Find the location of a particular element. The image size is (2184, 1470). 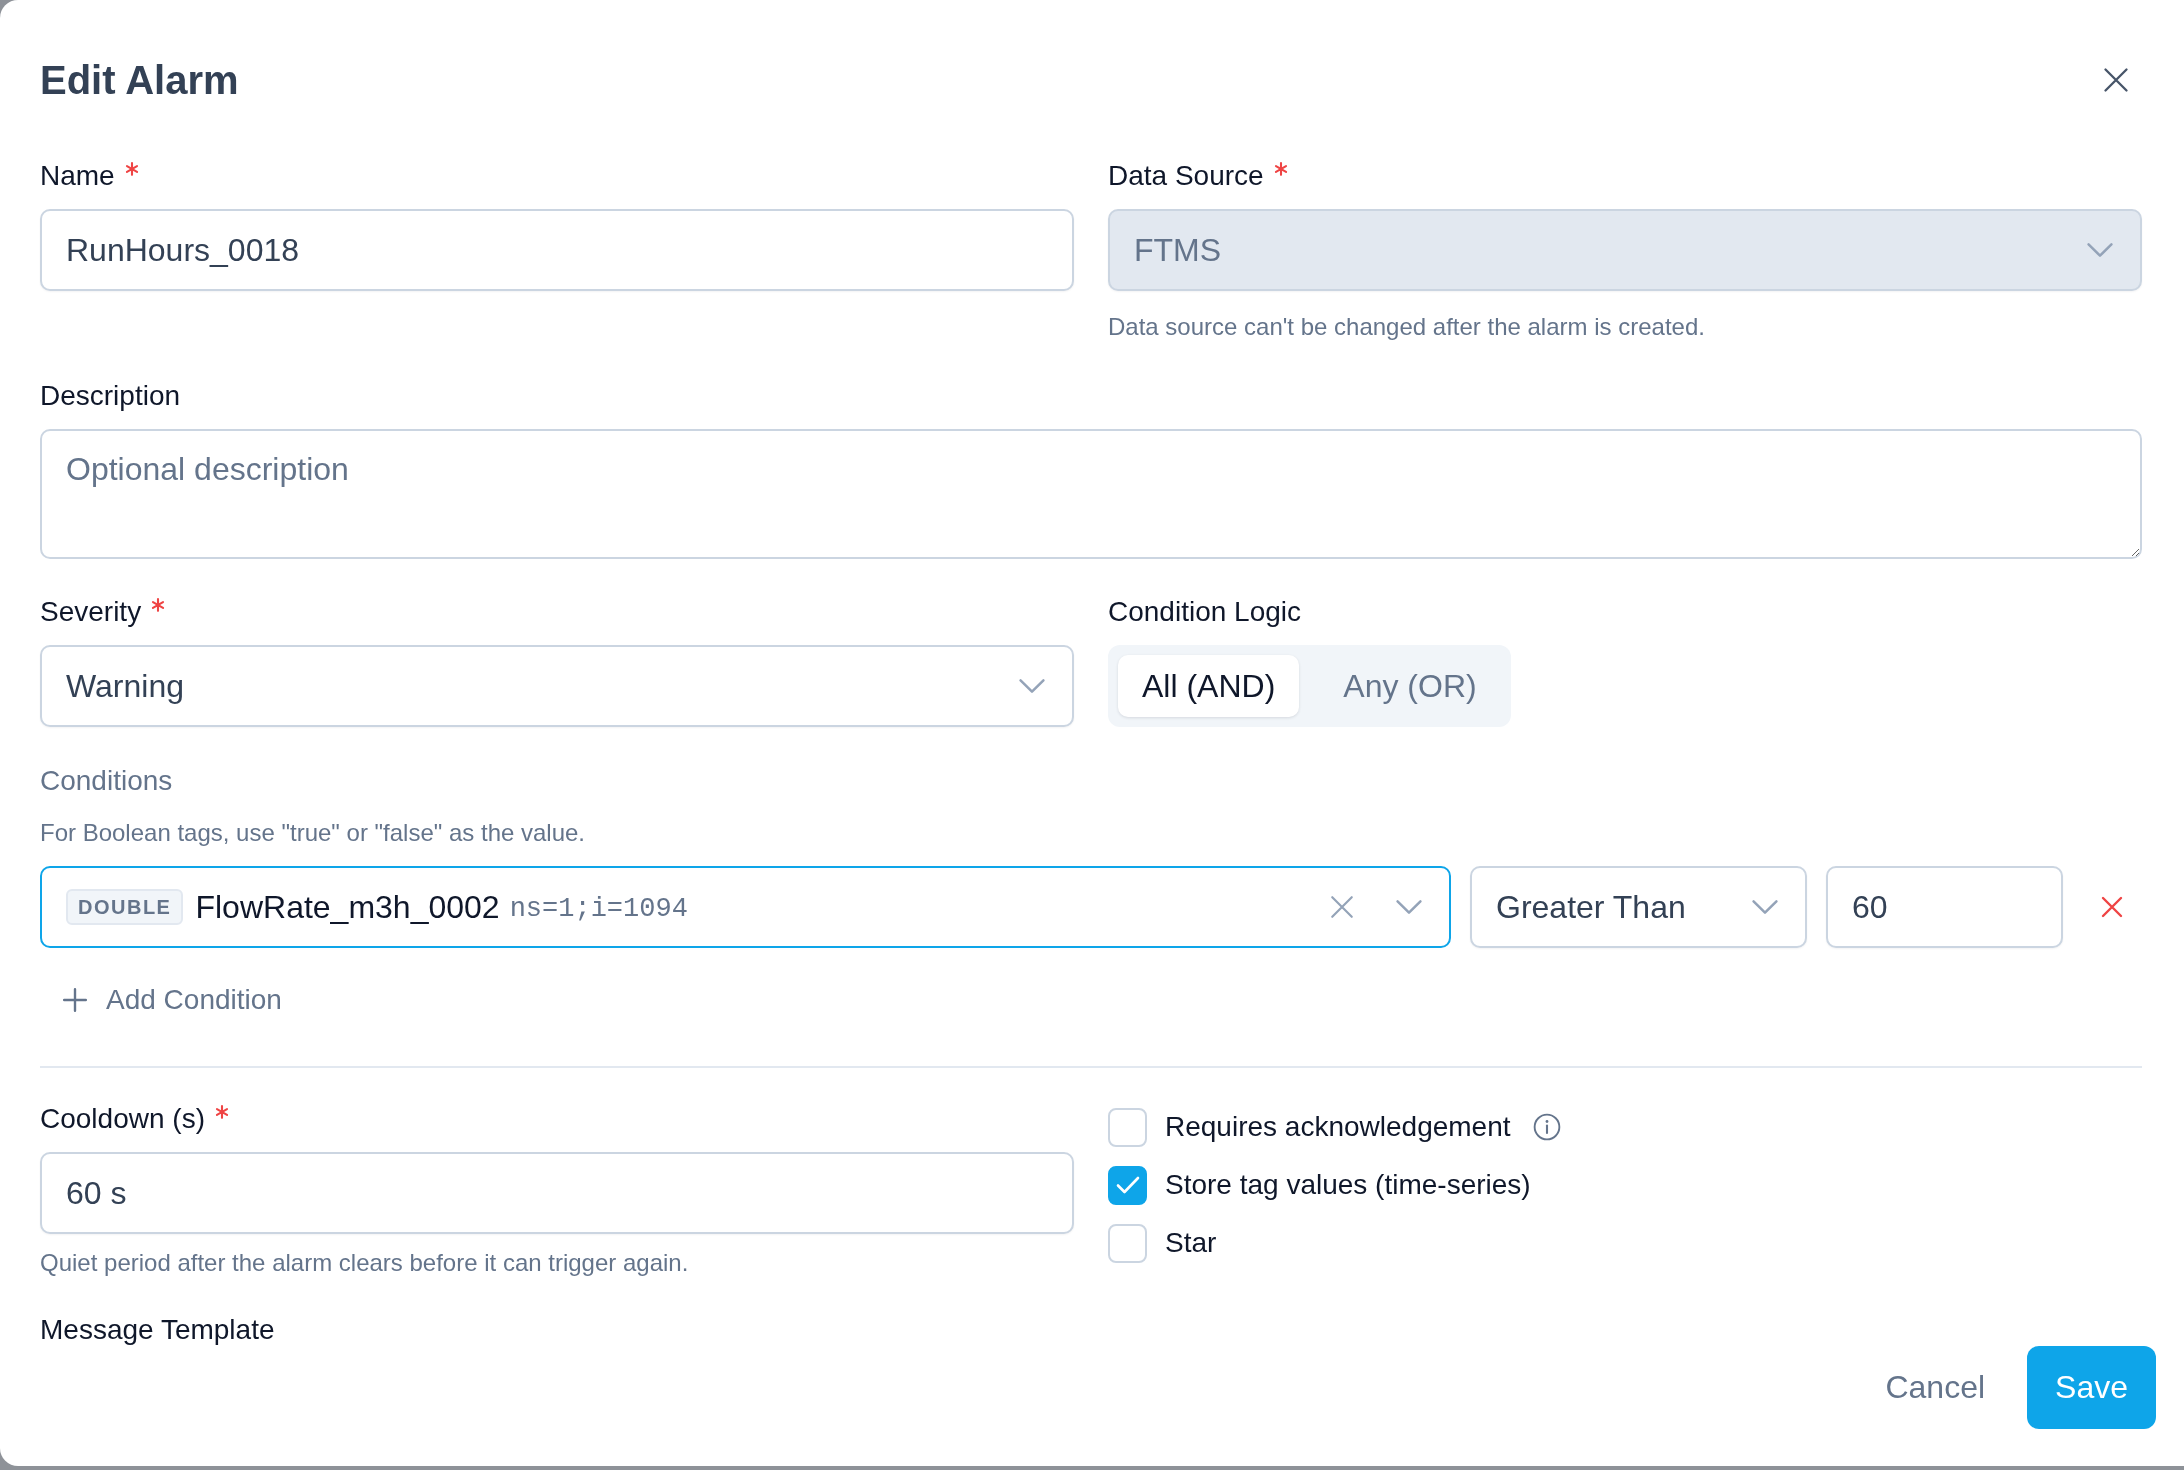

close-icon is located at coordinates (2116, 80).